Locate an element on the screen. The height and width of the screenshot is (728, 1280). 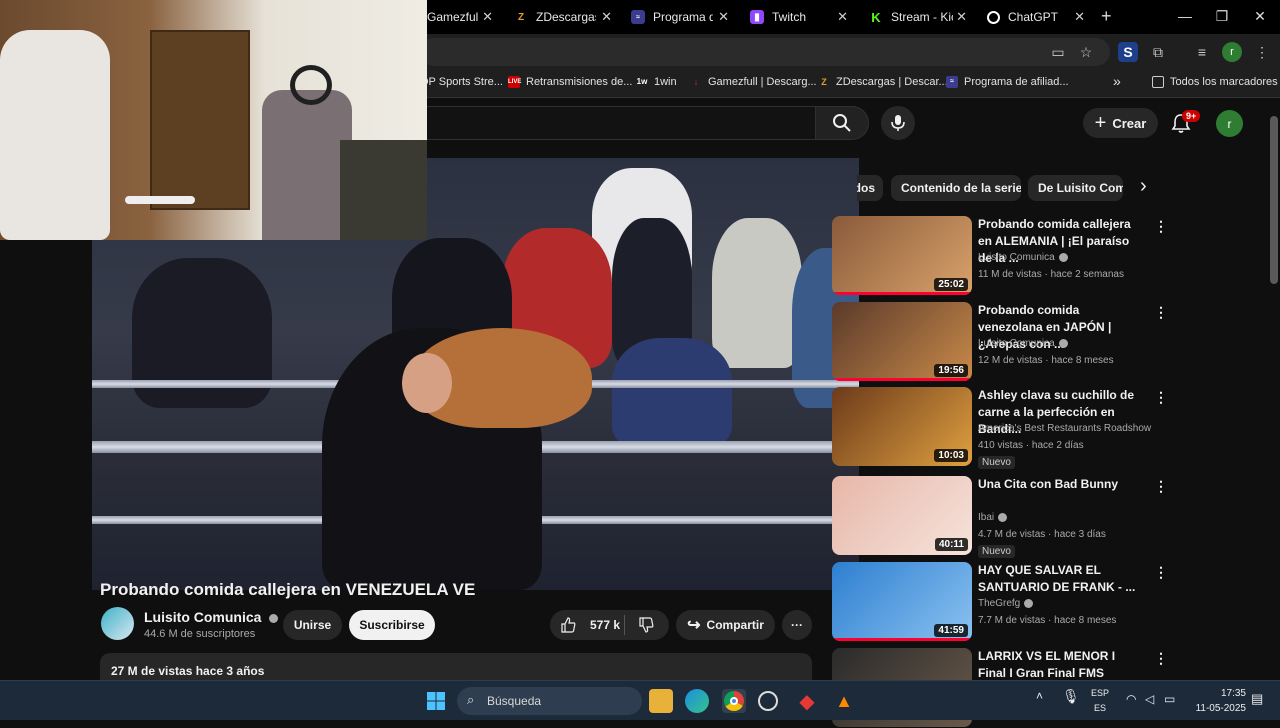
dislike-button is located at coordinates (646, 625).